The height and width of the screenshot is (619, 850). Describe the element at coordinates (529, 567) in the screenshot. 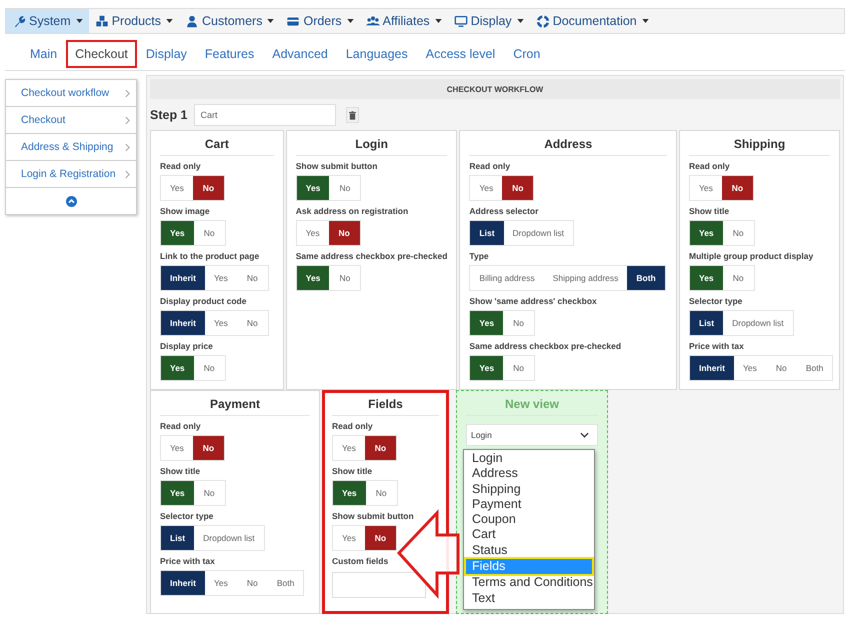

I see `dropdown-option: Fields` at that location.